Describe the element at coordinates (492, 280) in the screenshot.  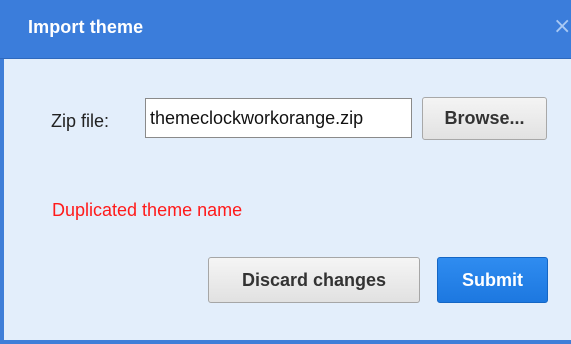
I see `submit-button: Submit` at that location.